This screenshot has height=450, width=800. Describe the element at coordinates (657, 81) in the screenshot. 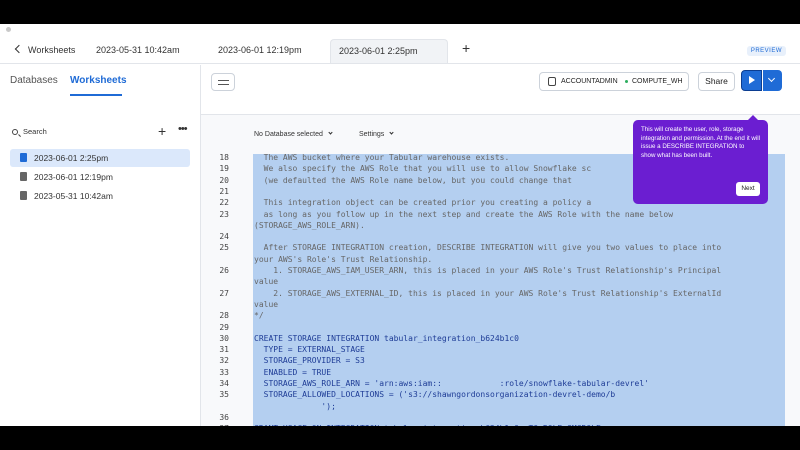

I see `warehouse-label: COMPUTE_WH` at that location.